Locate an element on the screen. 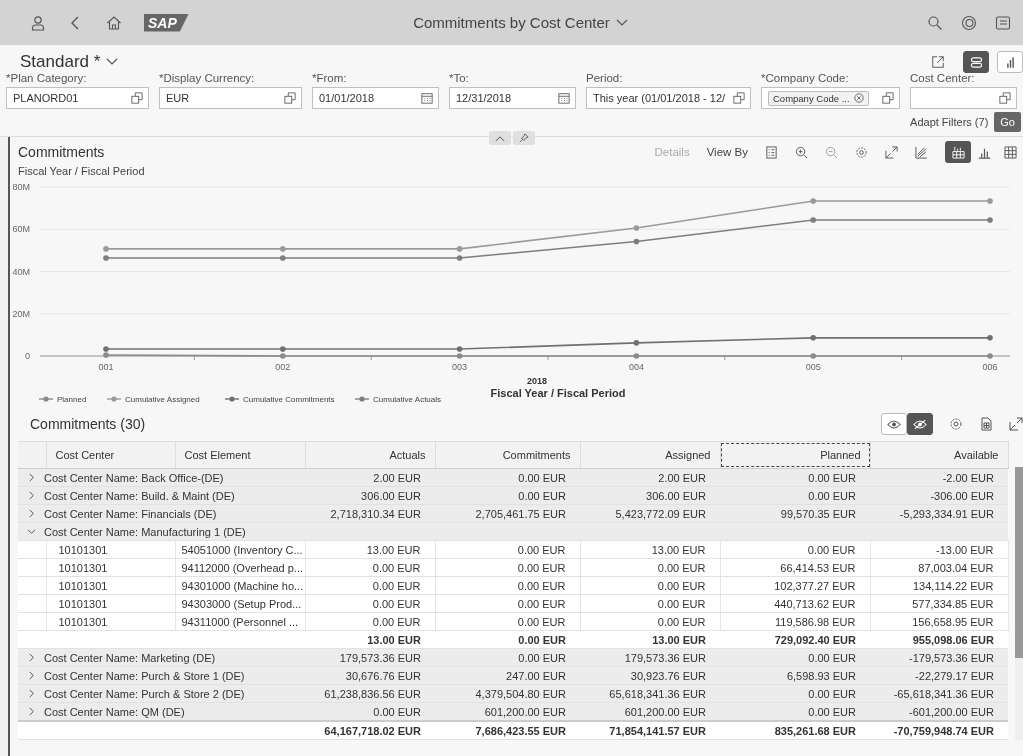 The image size is (1023, 756). app-title-button: Commitments by Cost Center is located at coordinates (520, 22).